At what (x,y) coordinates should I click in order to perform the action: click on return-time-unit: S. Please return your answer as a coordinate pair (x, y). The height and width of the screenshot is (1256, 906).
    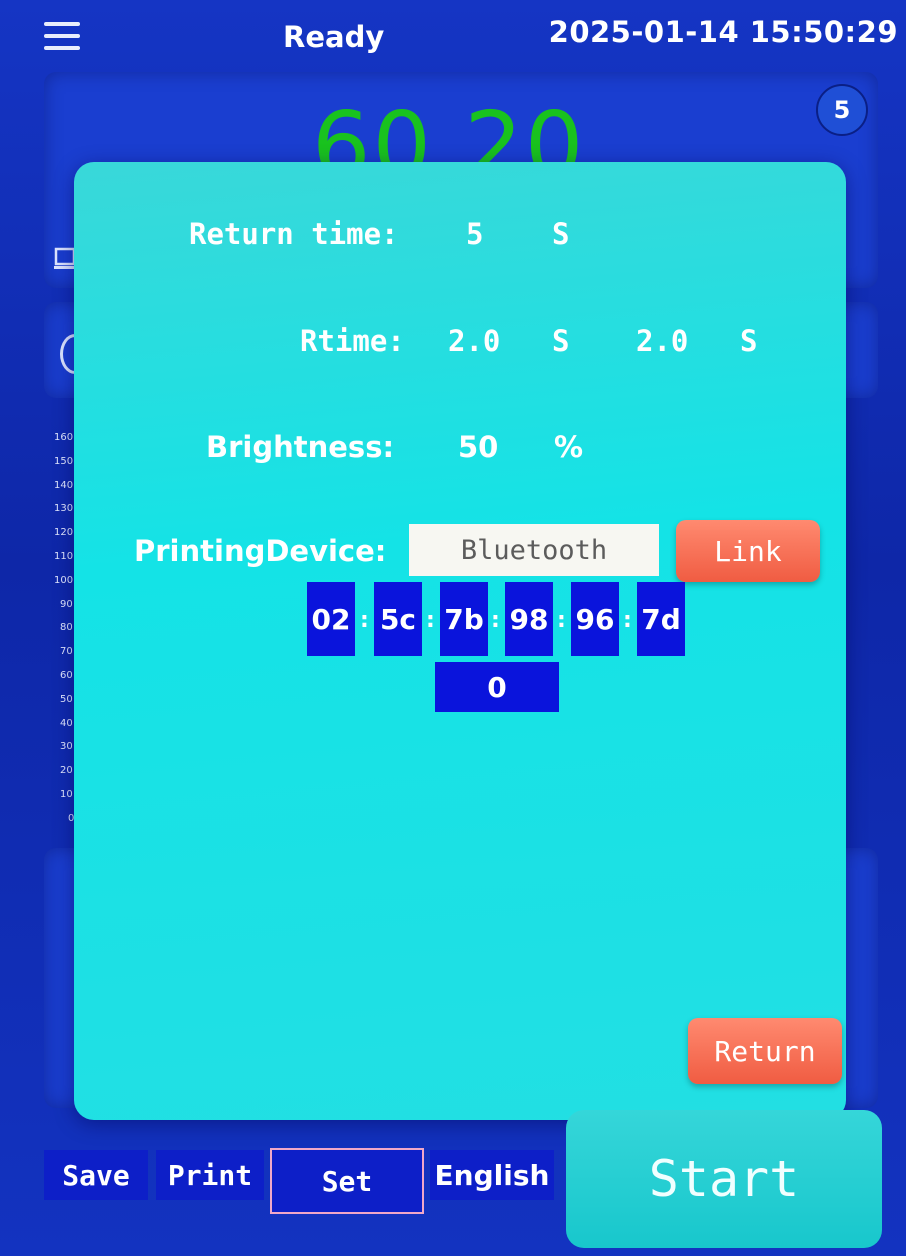
    Looking at the image, I should click on (561, 234).